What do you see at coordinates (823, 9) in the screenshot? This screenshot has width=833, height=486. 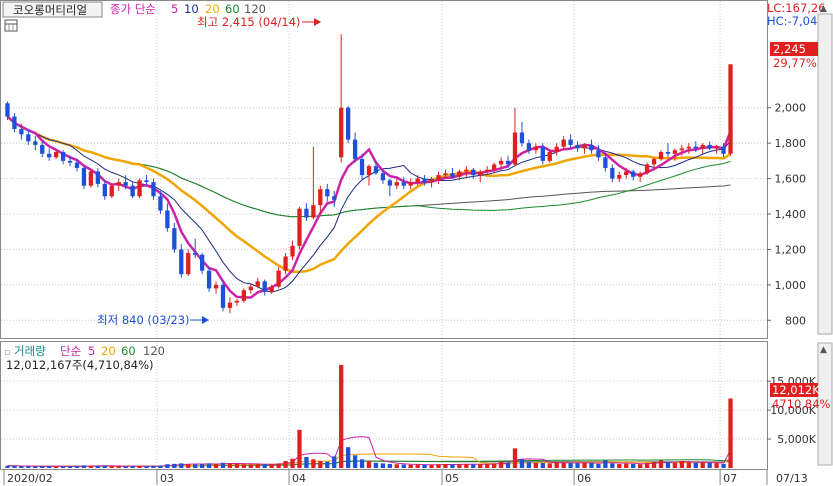 I see `scroll-up-arrow-icon: ▲` at bounding box center [823, 9].